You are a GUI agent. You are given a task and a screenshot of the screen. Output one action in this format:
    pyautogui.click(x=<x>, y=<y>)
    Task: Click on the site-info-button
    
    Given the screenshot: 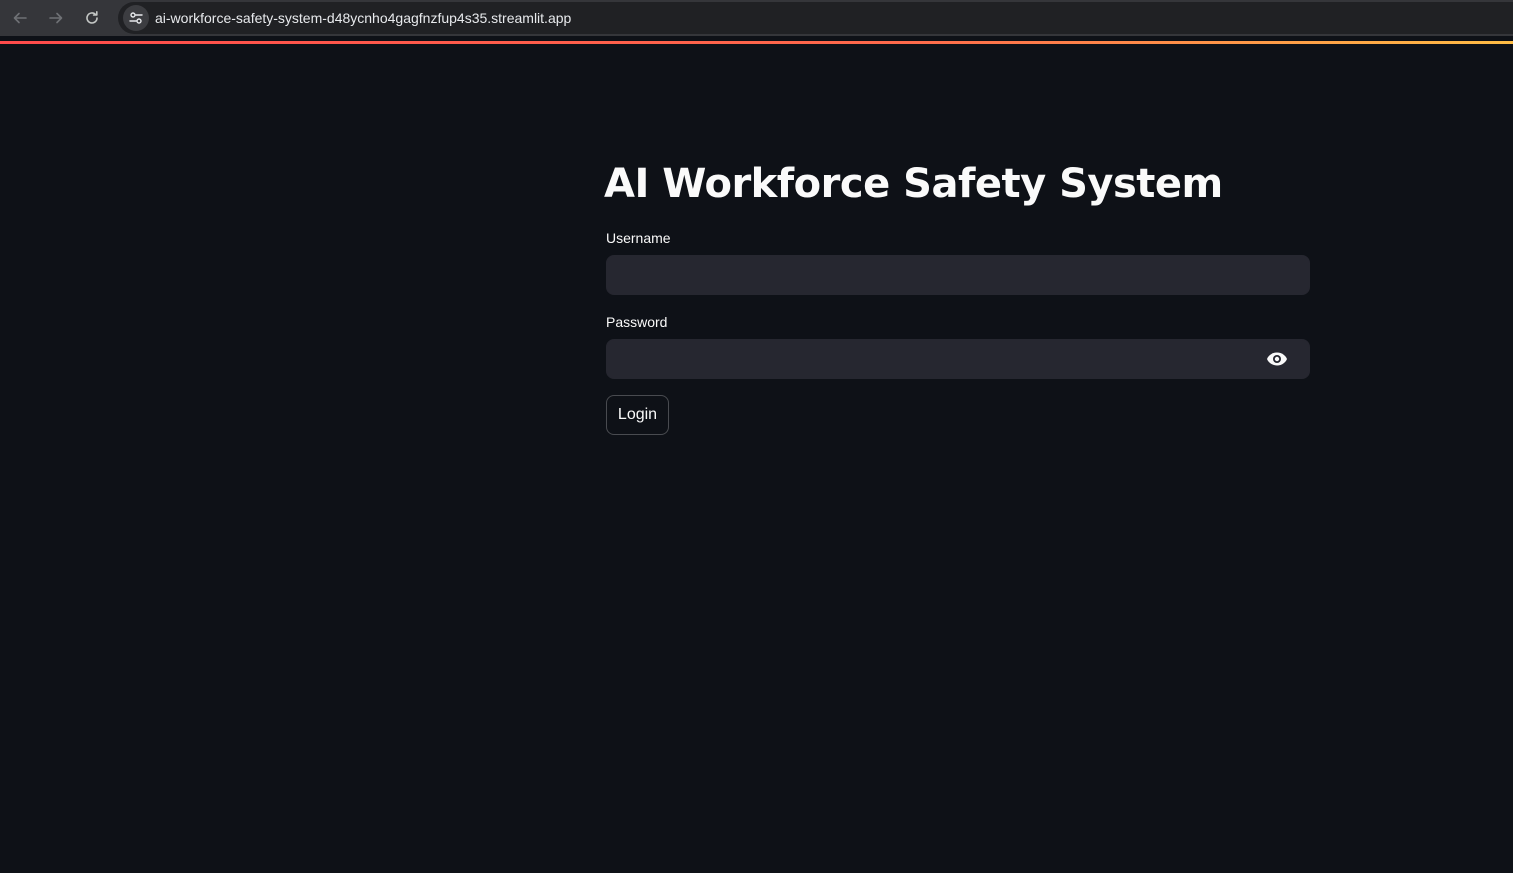 What is the action you would take?
    pyautogui.click(x=136, y=18)
    